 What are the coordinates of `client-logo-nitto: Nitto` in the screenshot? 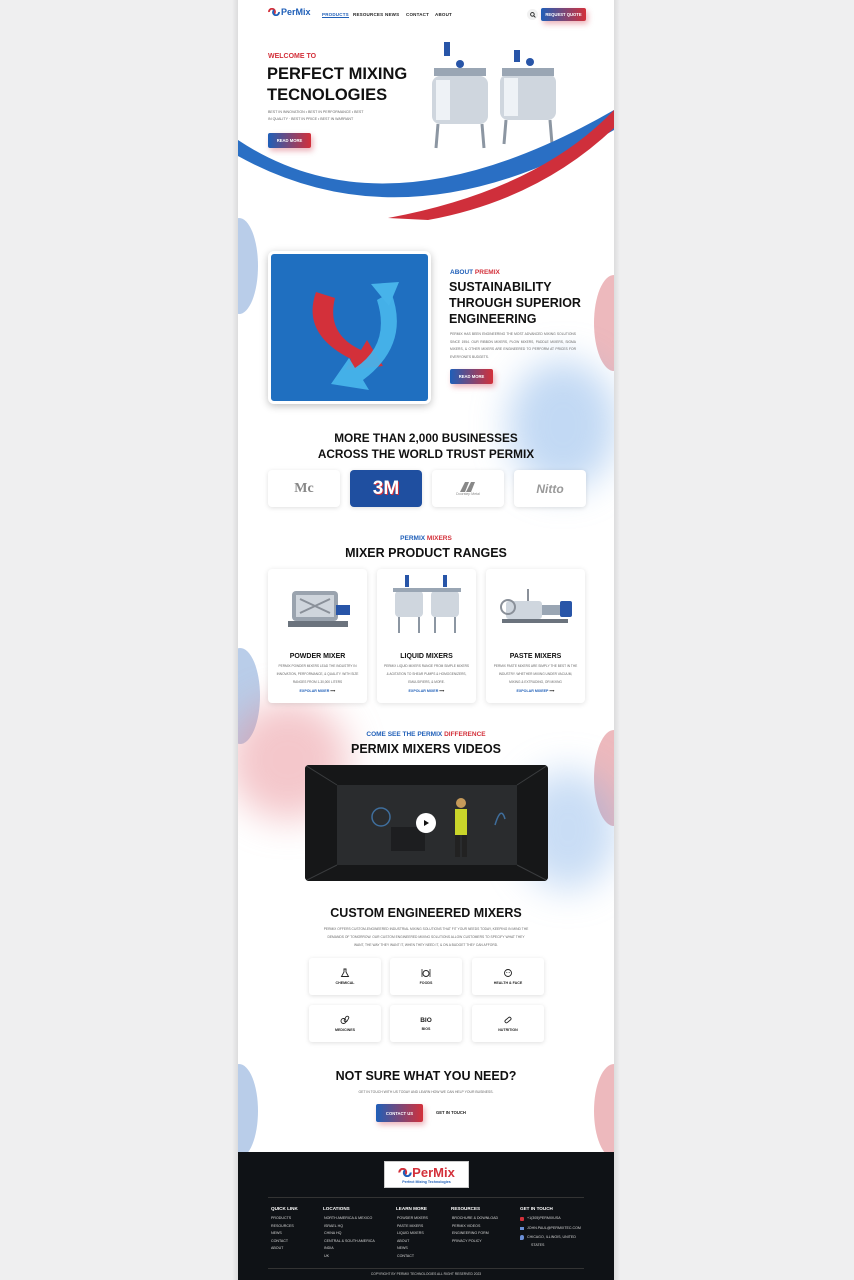 It's located at (550, 488).